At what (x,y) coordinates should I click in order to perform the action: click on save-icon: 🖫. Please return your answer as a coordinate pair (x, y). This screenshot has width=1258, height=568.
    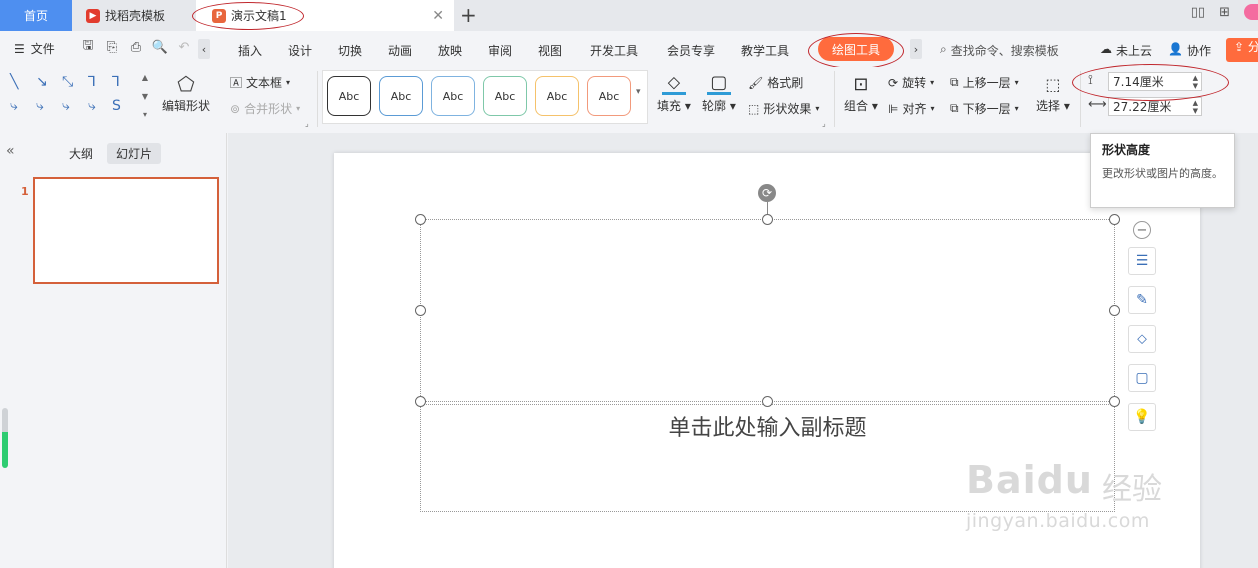
    Looking at the image, I should click on (88, 46).